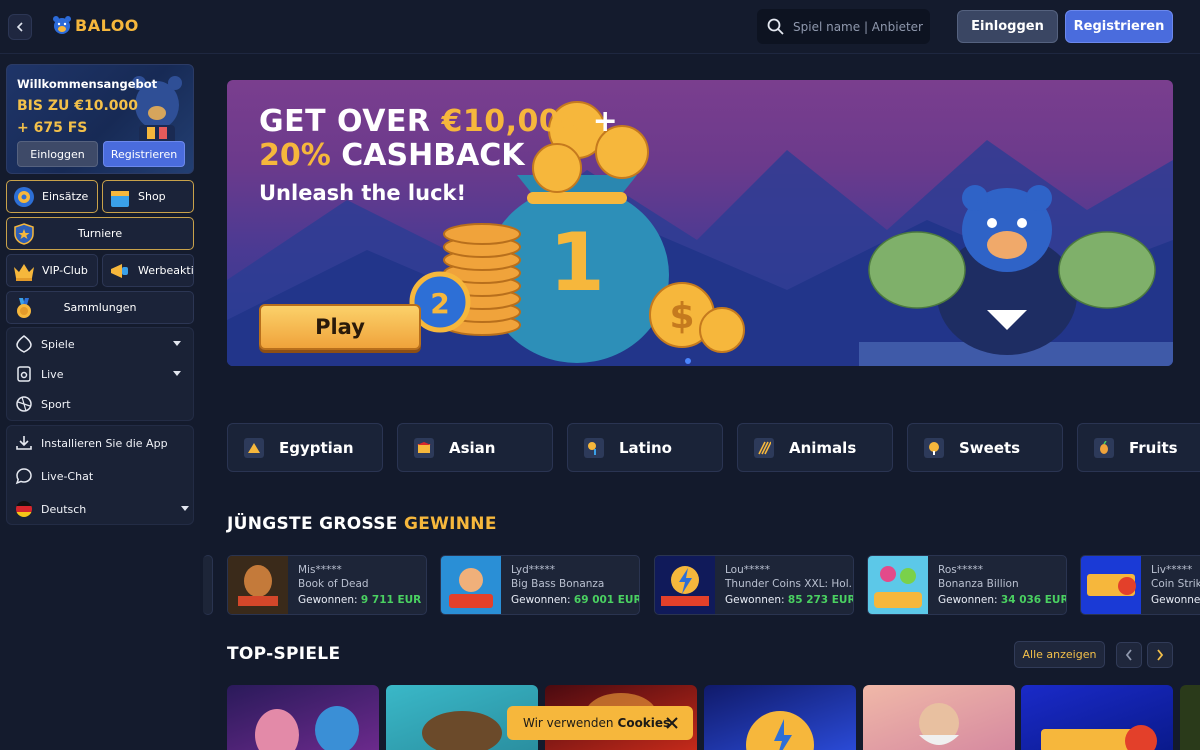 The height and width of the screenshot is (750, 1200). I want to click on sidebar-item-install-app: Installieren Sie die App, so click(100, 443).